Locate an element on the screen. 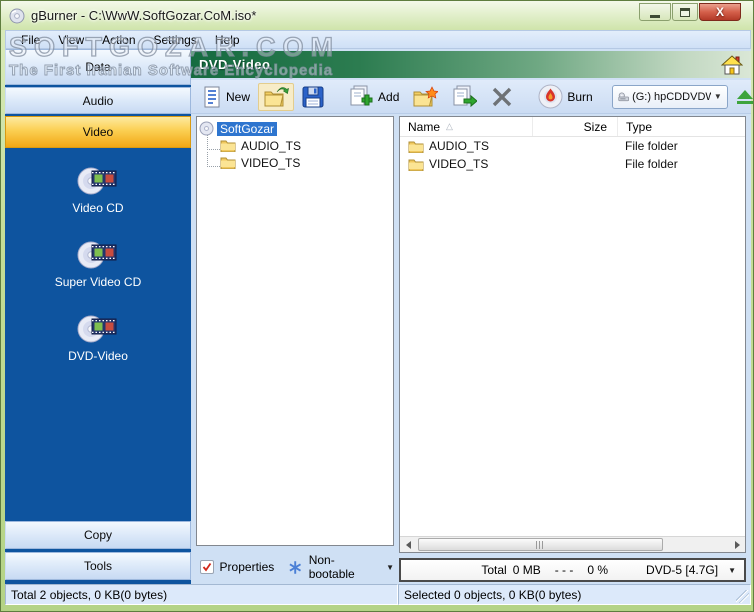  non-bootable-icon is located at coordinates (295, 567).